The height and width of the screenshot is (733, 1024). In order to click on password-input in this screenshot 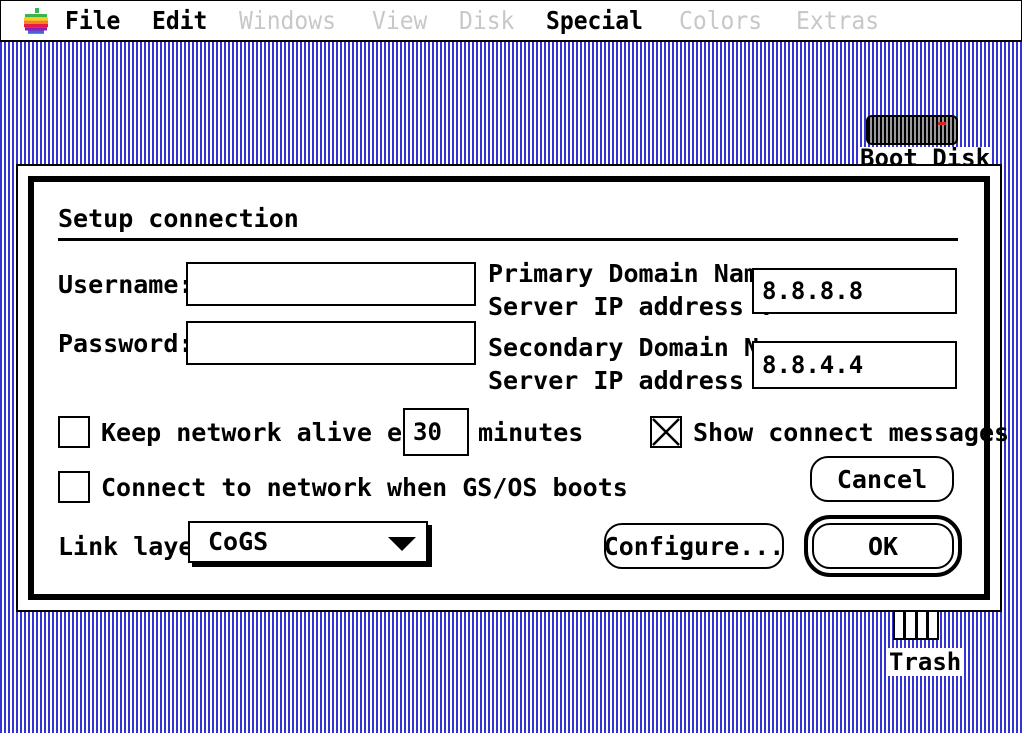, I will do `click(331, 343)`.